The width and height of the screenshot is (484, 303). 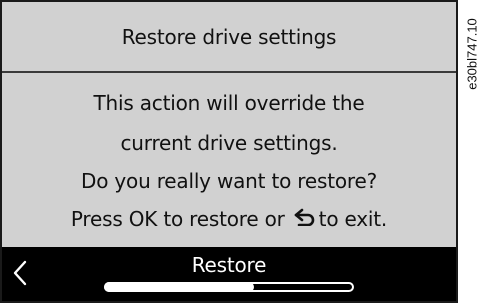 What do you see at coordinates (305, 219) in the screenshot?
I see `back-arrow-icon` at bounding box center [305, 219].